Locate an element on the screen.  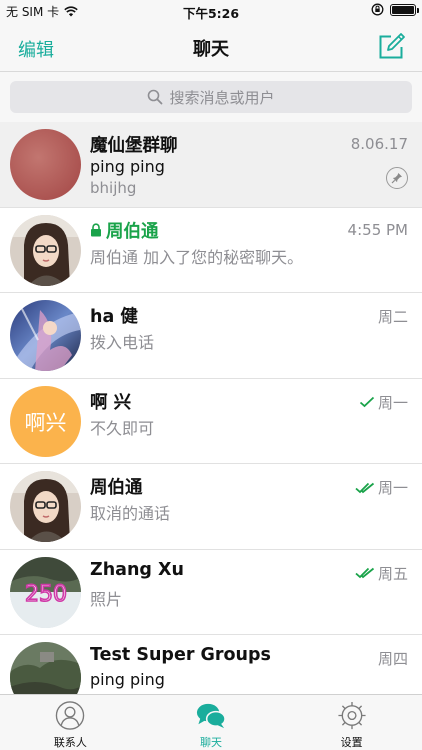
settings-icon is located at coordinates (352, 715).